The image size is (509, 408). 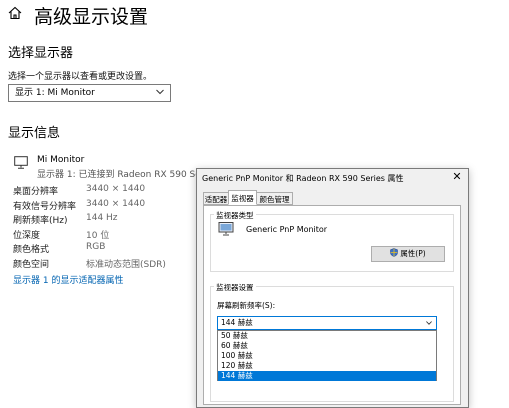 I want to click on close-icon: ✕, so click(x=457, y=177).